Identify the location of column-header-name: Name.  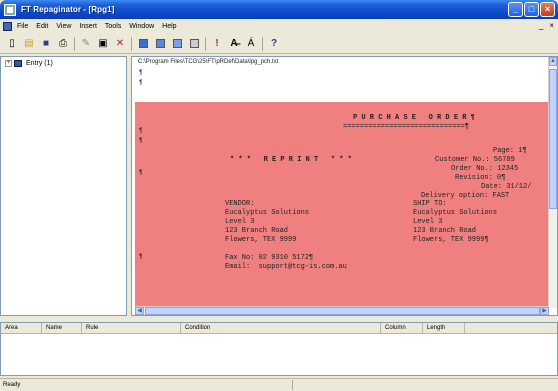
(62, 328).